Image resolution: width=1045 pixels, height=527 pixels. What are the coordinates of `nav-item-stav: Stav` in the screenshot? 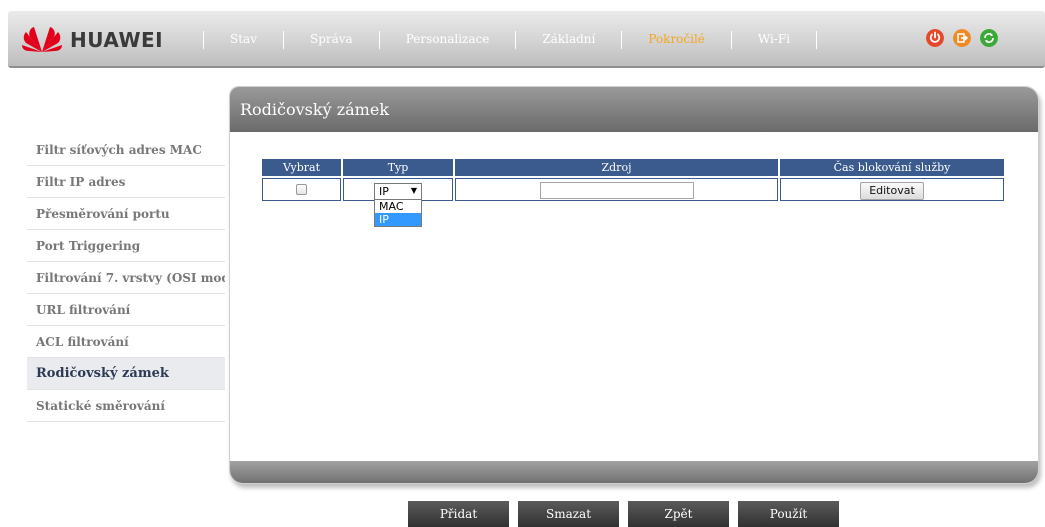 It's located at (243, 39).